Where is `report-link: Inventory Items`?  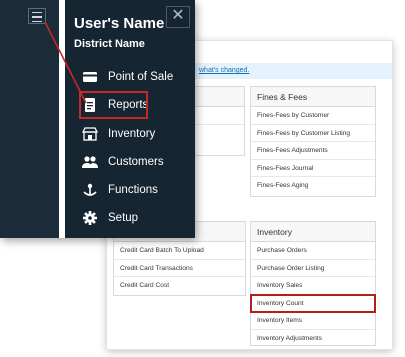
report-link: Inventory Items is located at coordinates (313, 321).